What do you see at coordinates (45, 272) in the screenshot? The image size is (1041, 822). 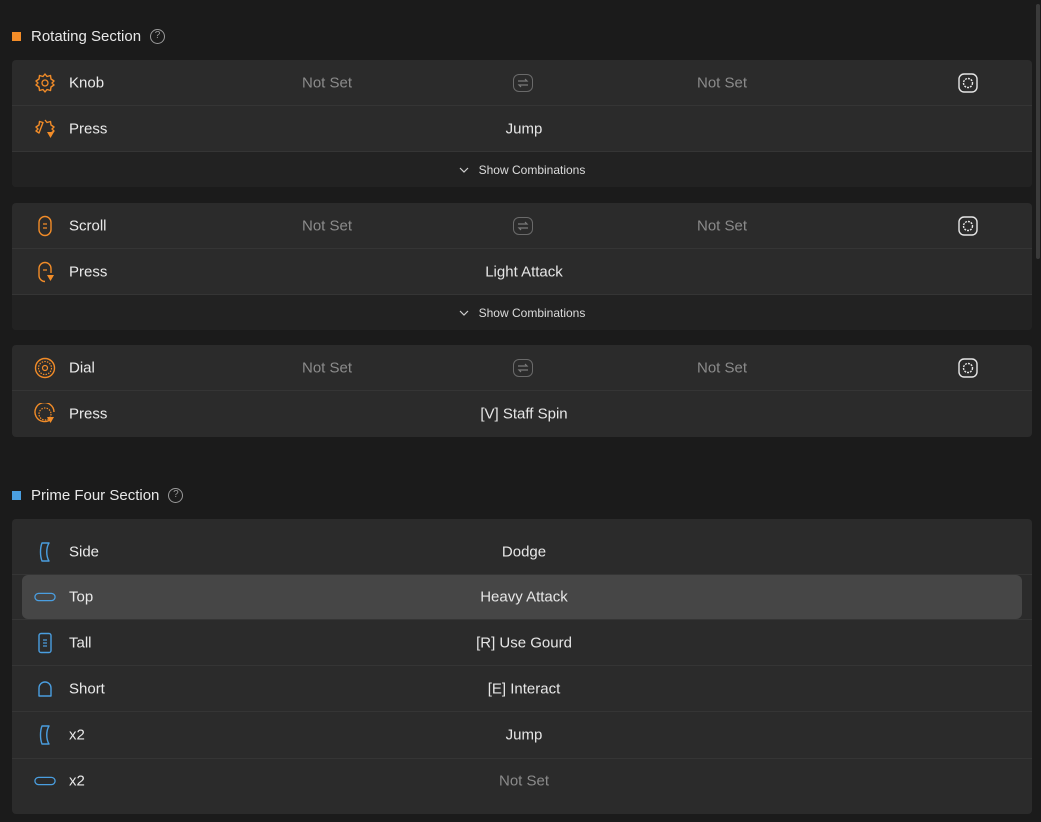 I see `scroll-press-icon` at bounding box center [45, 272].